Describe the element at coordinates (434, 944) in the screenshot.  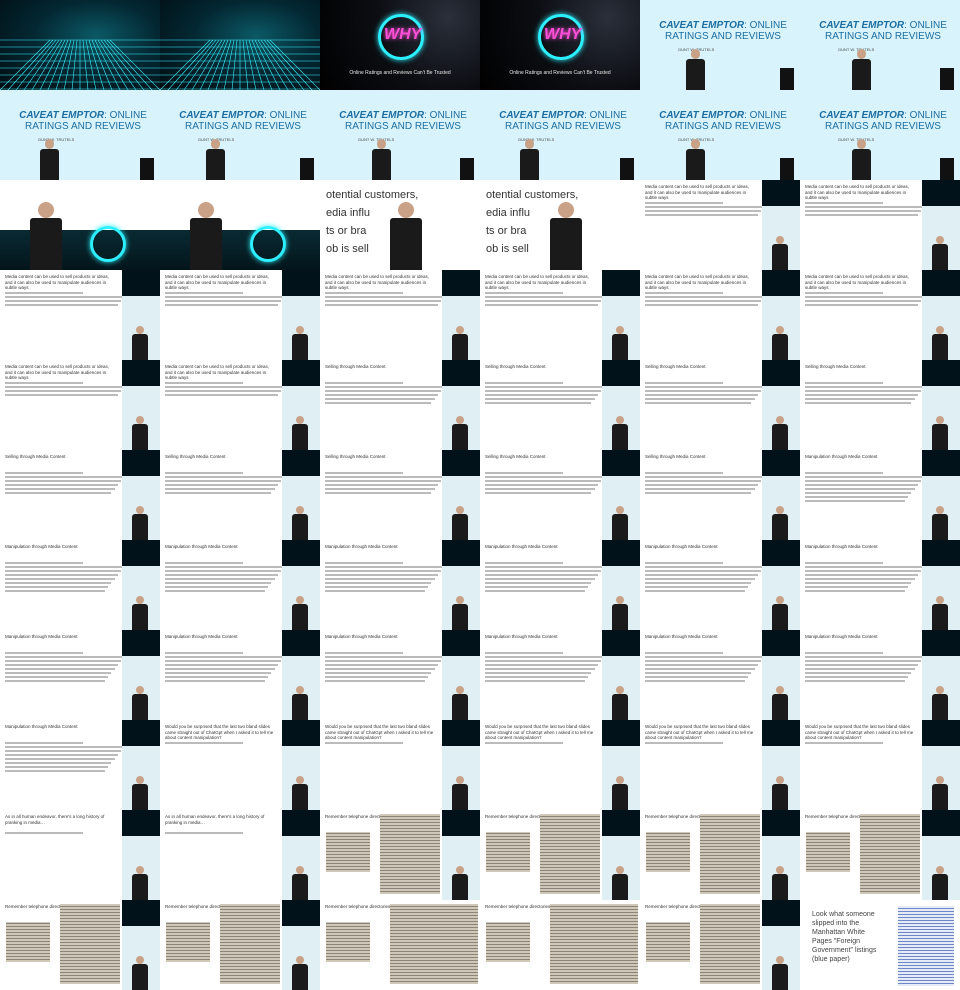
I see `phone-listing-image` at that location.